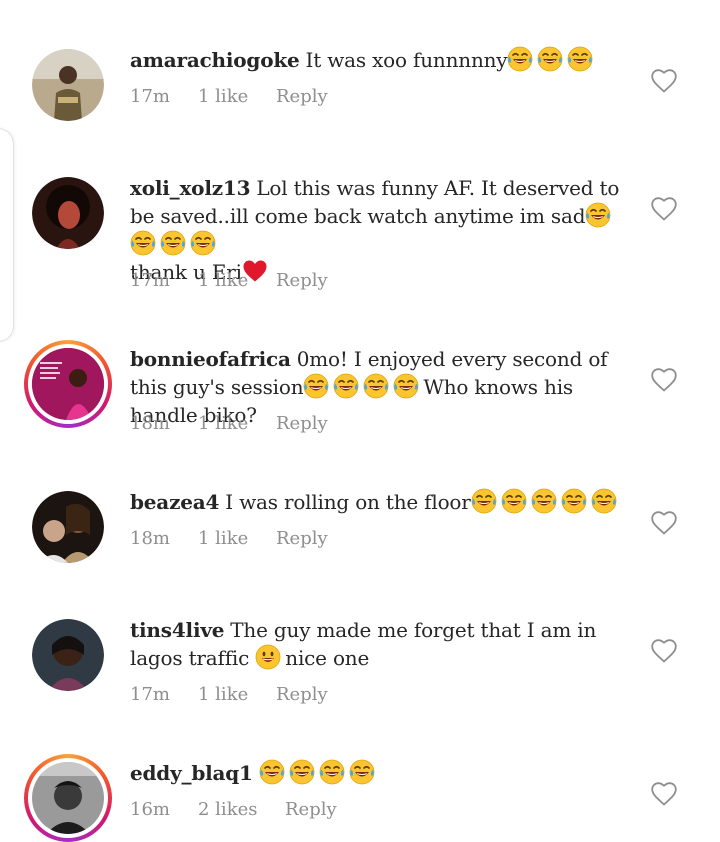  What do you see at coordinates (174, 502) in the screenshot?
I see `comment-username: beazea4` at bounding box center [174, 502].